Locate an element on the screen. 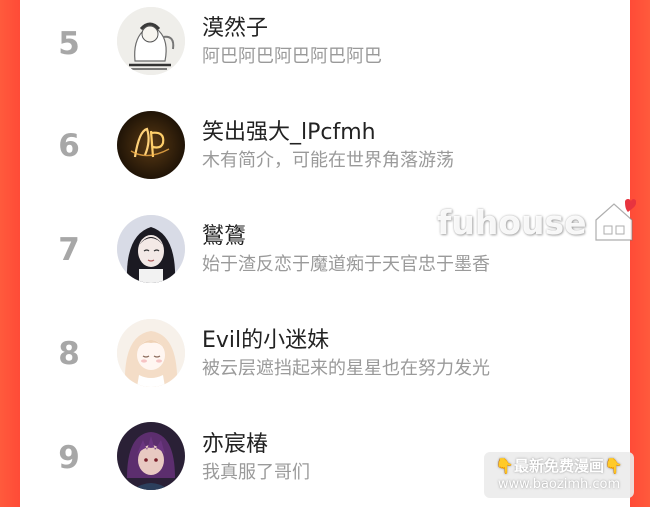 The width and height of the screenshot is (650, 507). user-description: 木有简介，可能在世界角落游荡 is located at coordinates (328, 160).